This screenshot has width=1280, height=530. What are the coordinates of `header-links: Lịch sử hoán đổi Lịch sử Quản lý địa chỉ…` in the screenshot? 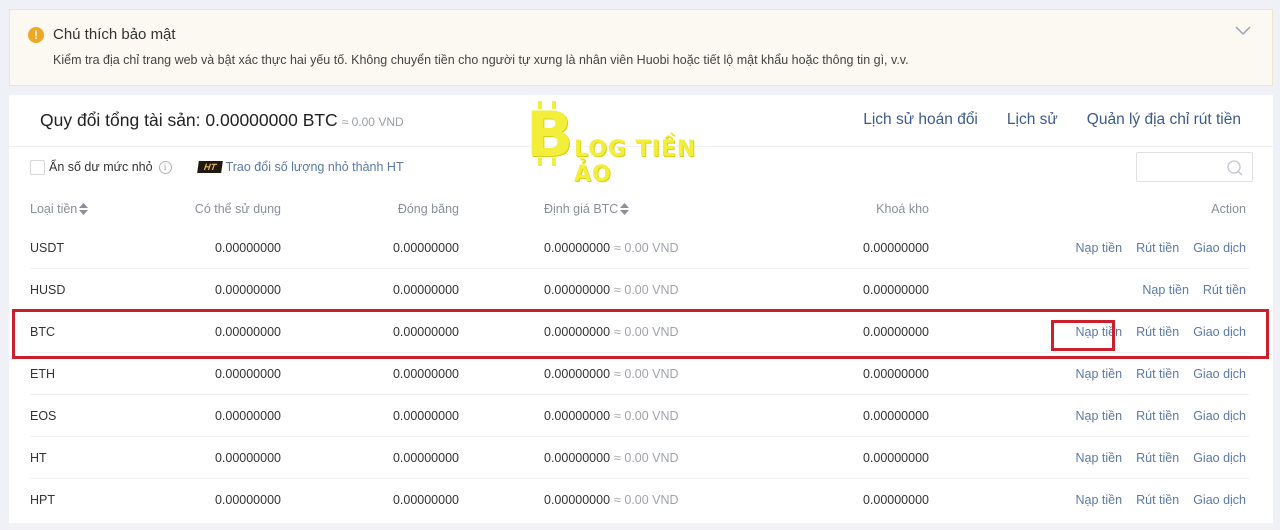 It's located at (1052, 120).